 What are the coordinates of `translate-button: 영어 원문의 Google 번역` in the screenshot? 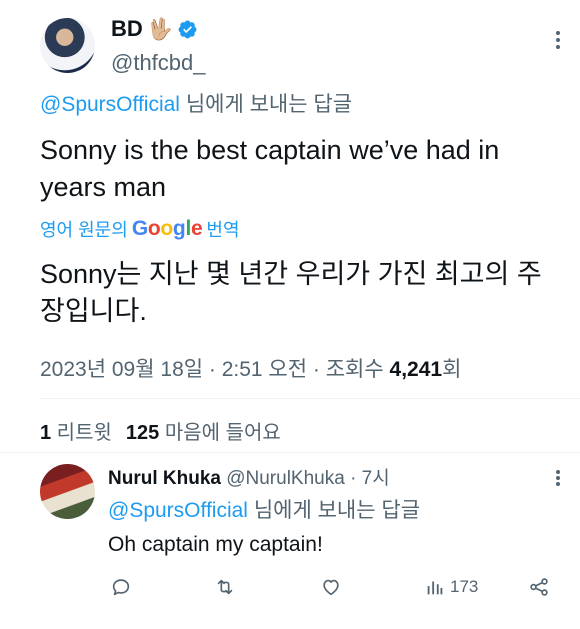 It's located at (140, 229).